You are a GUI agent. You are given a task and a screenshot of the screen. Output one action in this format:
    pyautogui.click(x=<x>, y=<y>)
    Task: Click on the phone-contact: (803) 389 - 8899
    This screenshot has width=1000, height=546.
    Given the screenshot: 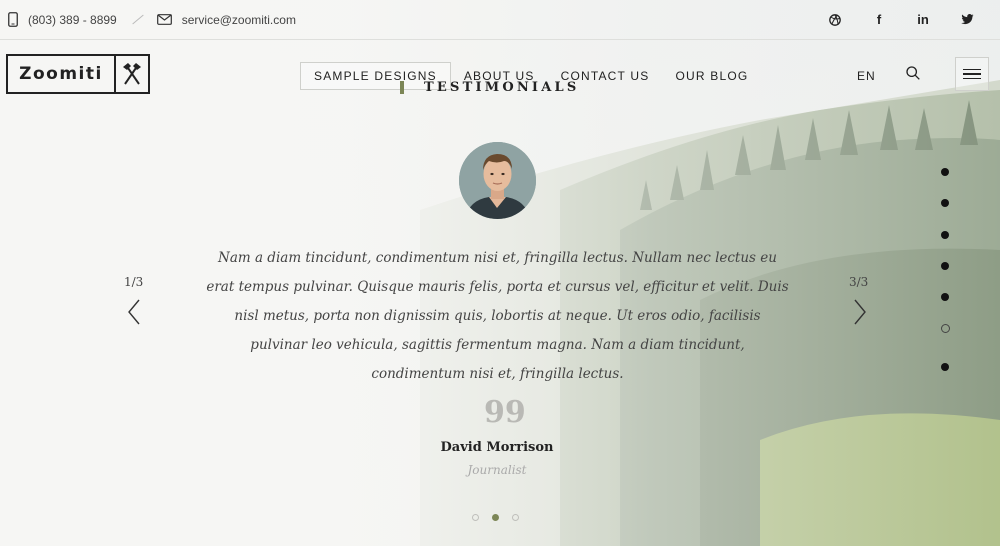 What is the action you would take?
    pyautogui.click(x=62, y=19)
    